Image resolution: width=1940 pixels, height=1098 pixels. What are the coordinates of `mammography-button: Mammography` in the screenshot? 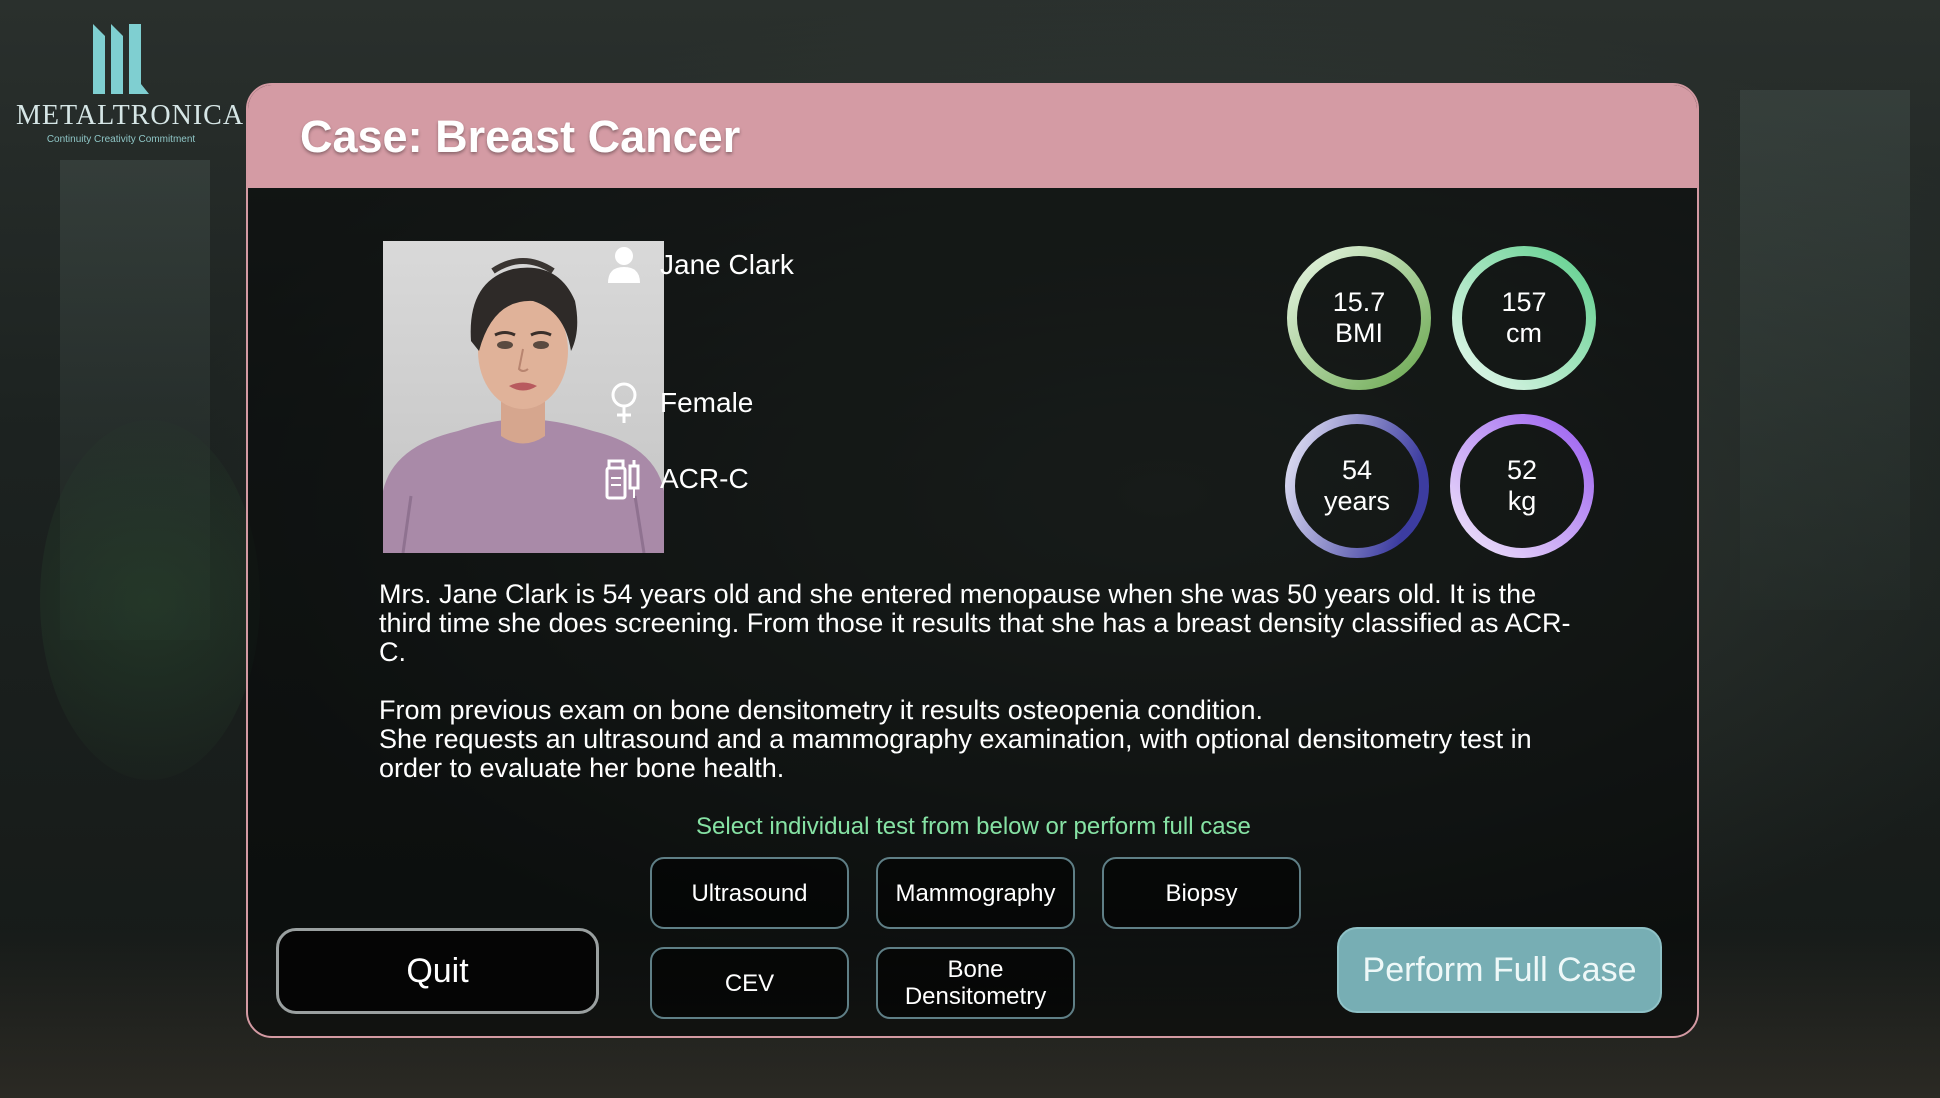 It's located at (975, 893).